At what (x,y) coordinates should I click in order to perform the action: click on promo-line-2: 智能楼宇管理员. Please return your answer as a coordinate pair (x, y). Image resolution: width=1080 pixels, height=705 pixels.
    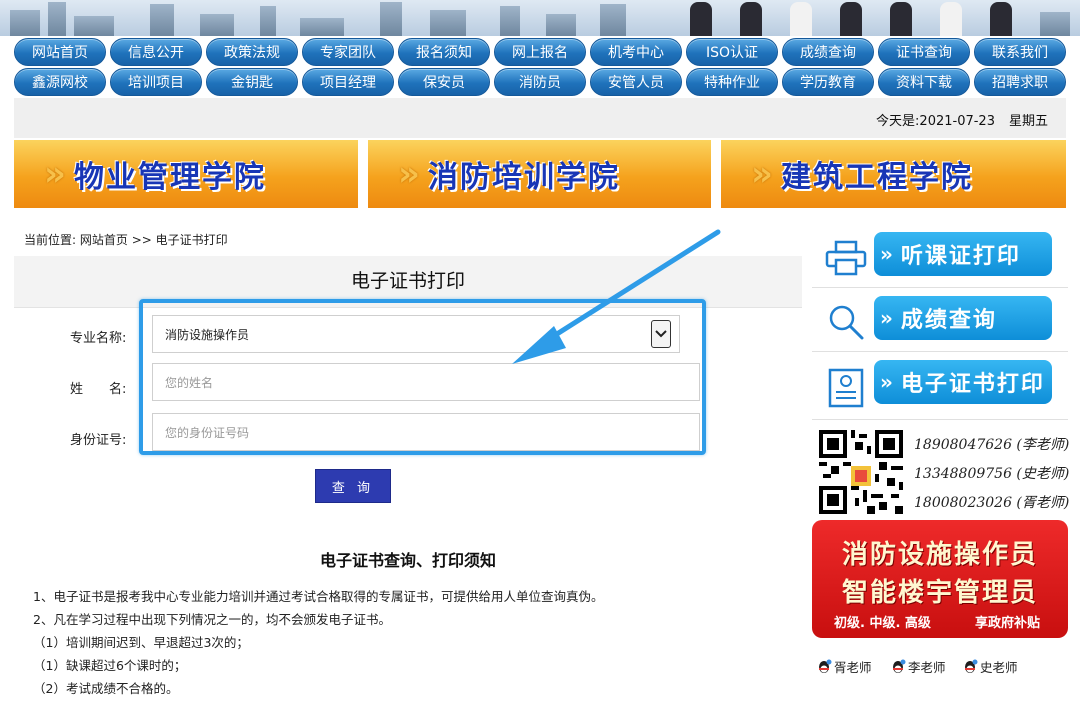
    Looking at the image, I should click on (939, 593).